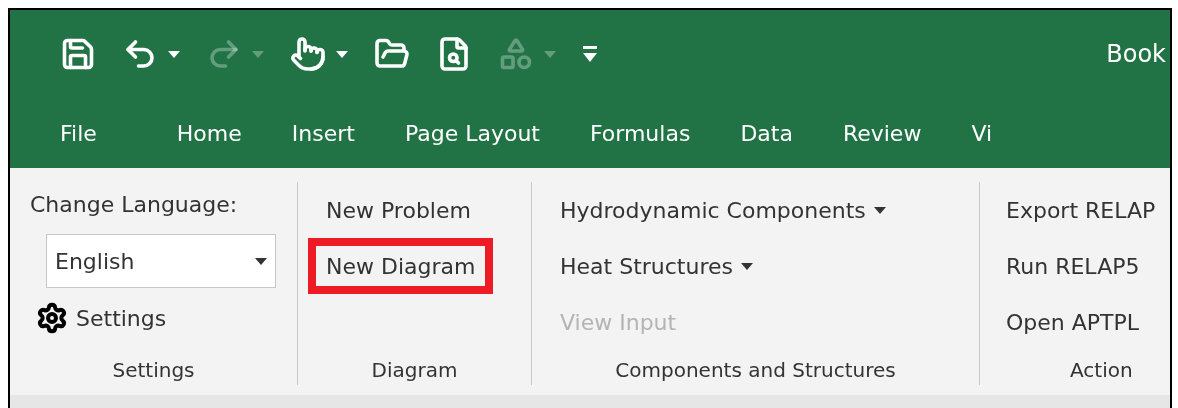  What do you see at coordinates (982, 133) in the screenshot?
I see `ribbon-tab: Vi` at bounding box center [982, 133].